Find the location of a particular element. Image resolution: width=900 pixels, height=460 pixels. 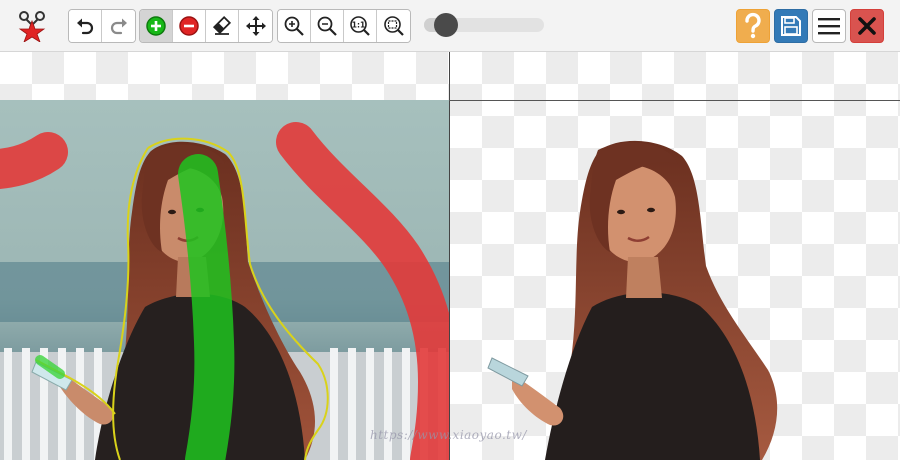

save-icon is located at coordinates (791, 26).